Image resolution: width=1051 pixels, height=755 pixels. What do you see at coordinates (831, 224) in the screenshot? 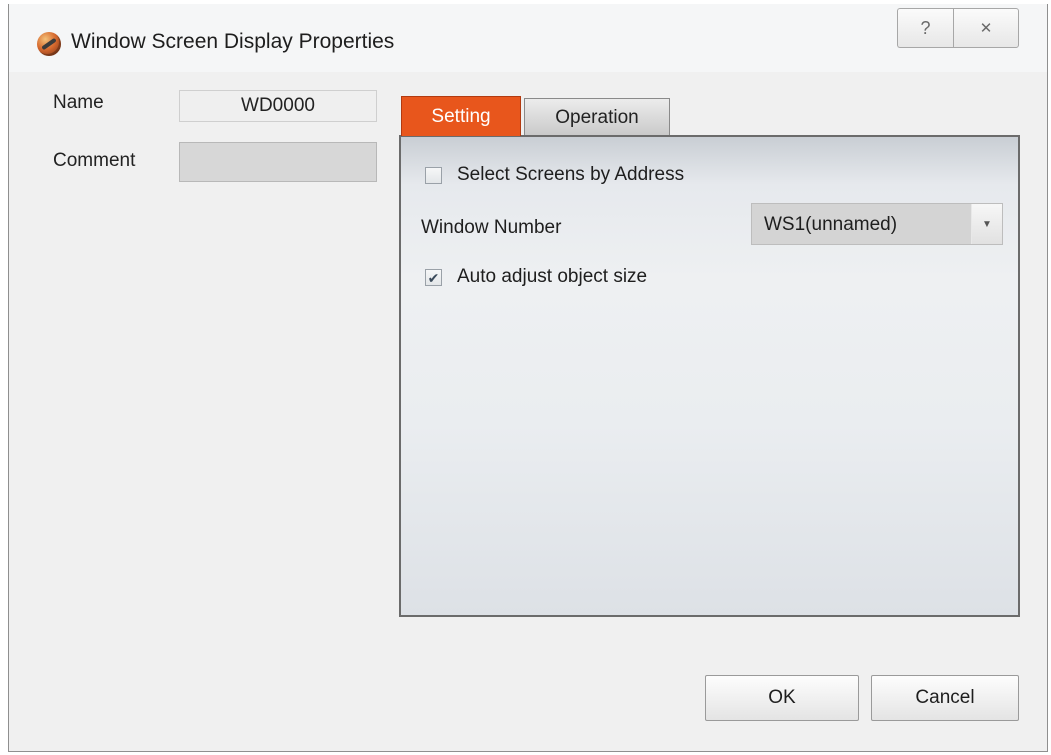
I see `window-number-value: WS1(unnamed)` at bounding box center [831, 224].